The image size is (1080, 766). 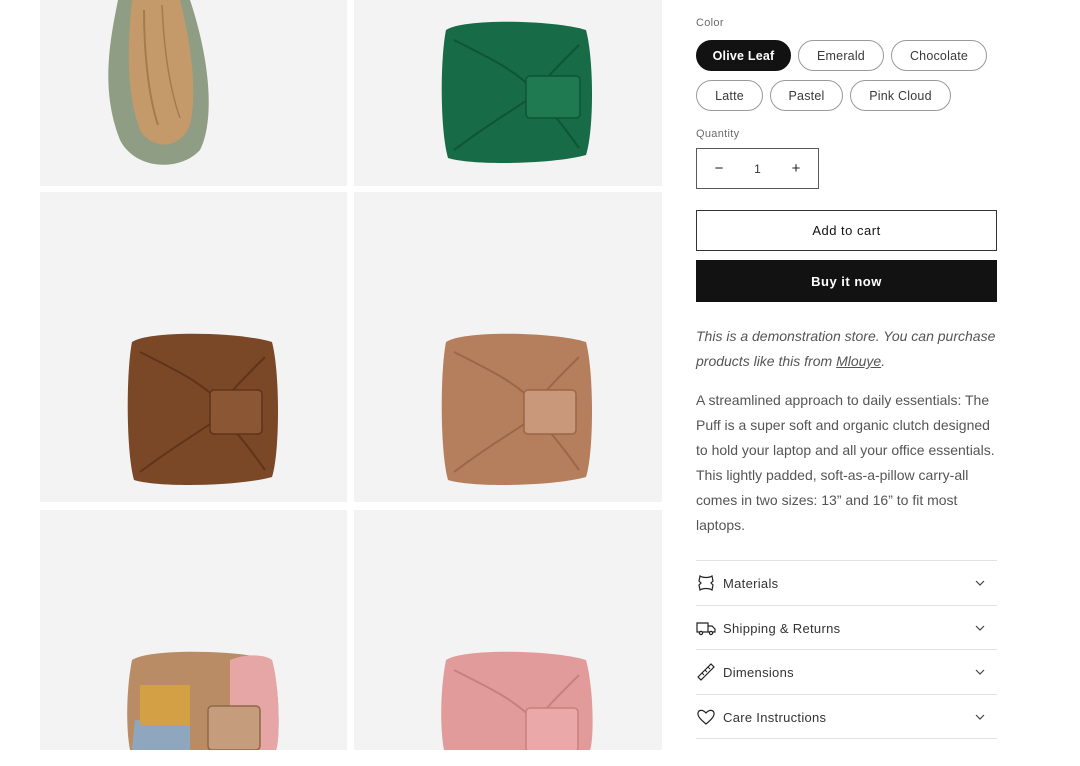 What do you see at coordinates (508, 347) in the screenshot?
I see `product-image-latte` at bounding box center [508, 347].